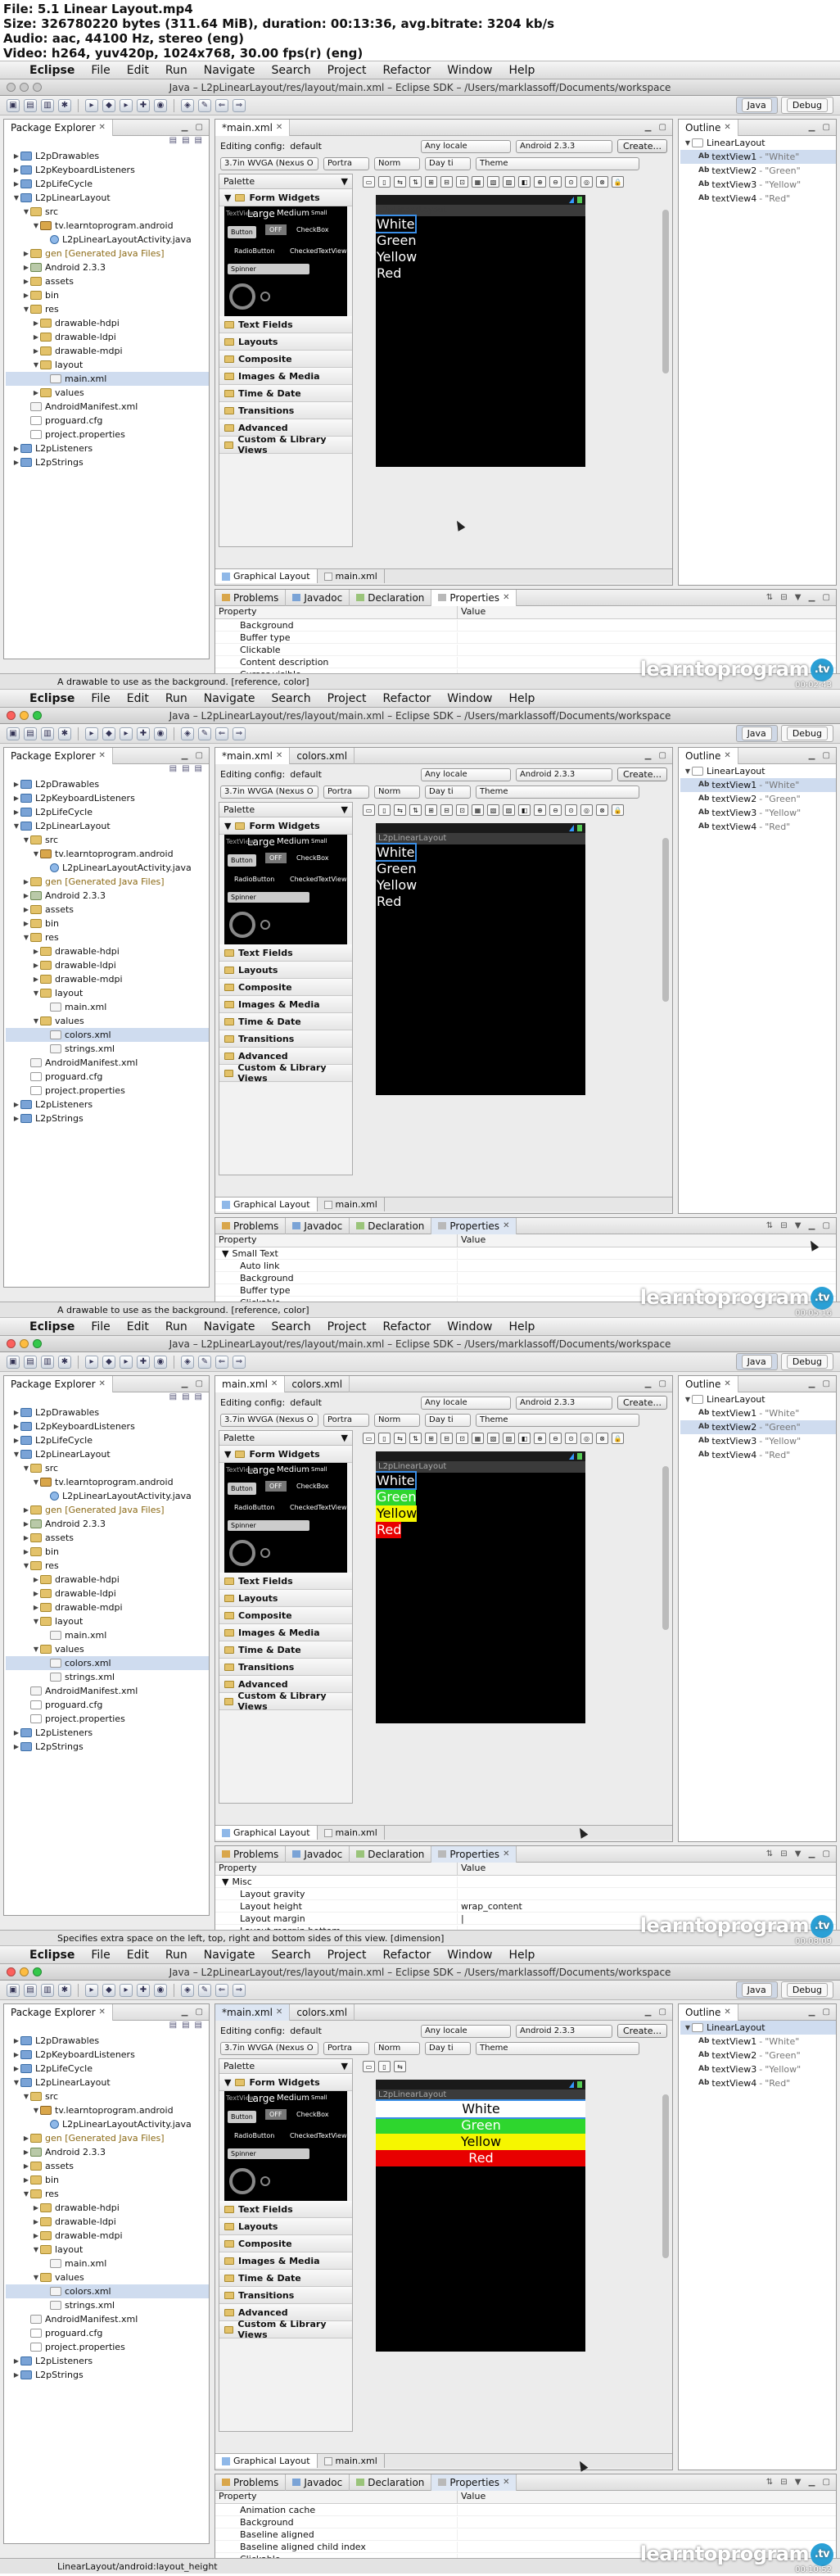  Describe the element at coordinates (448, 2048) in the screenshot. I see `night-mode-select: Day ti` at that location.